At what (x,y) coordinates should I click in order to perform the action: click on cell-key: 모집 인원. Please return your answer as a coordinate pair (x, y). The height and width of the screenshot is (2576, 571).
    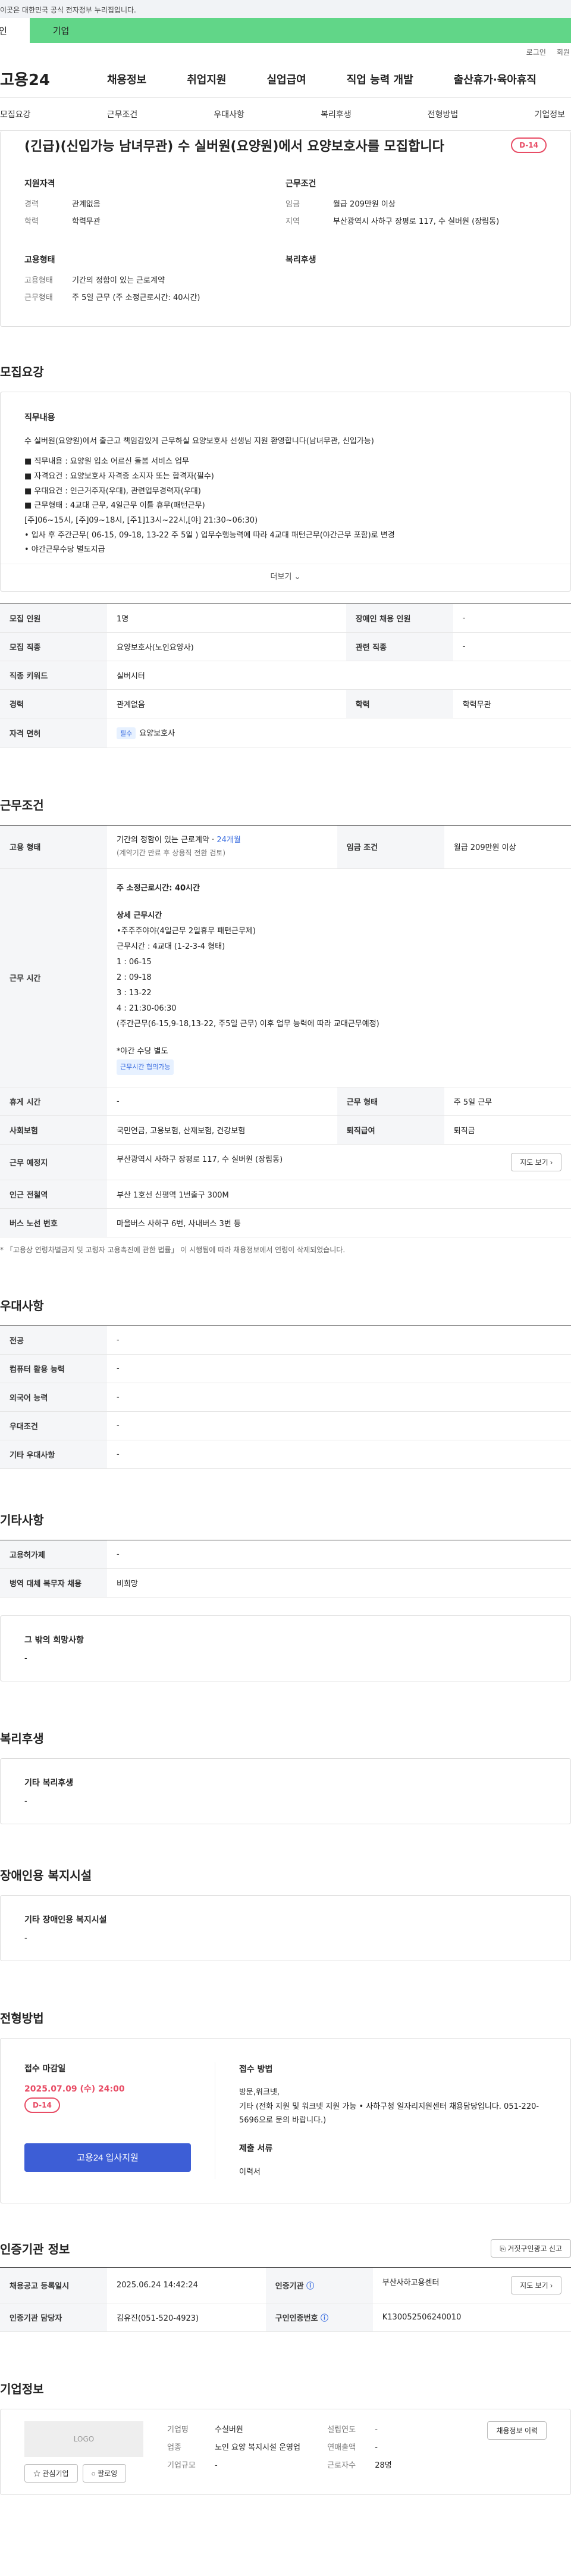
    Looking at the image, I should click on (54, 618).